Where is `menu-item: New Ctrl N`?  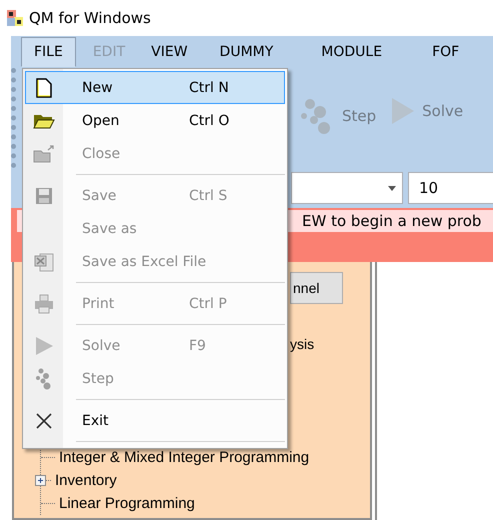 menu-item: New Ctrl N is located at coordinates (155, 87).